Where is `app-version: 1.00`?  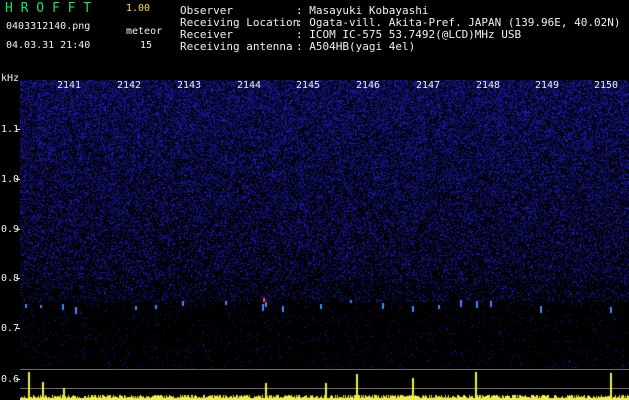
app-version: 1.00 is located at coordinates (138, 8).